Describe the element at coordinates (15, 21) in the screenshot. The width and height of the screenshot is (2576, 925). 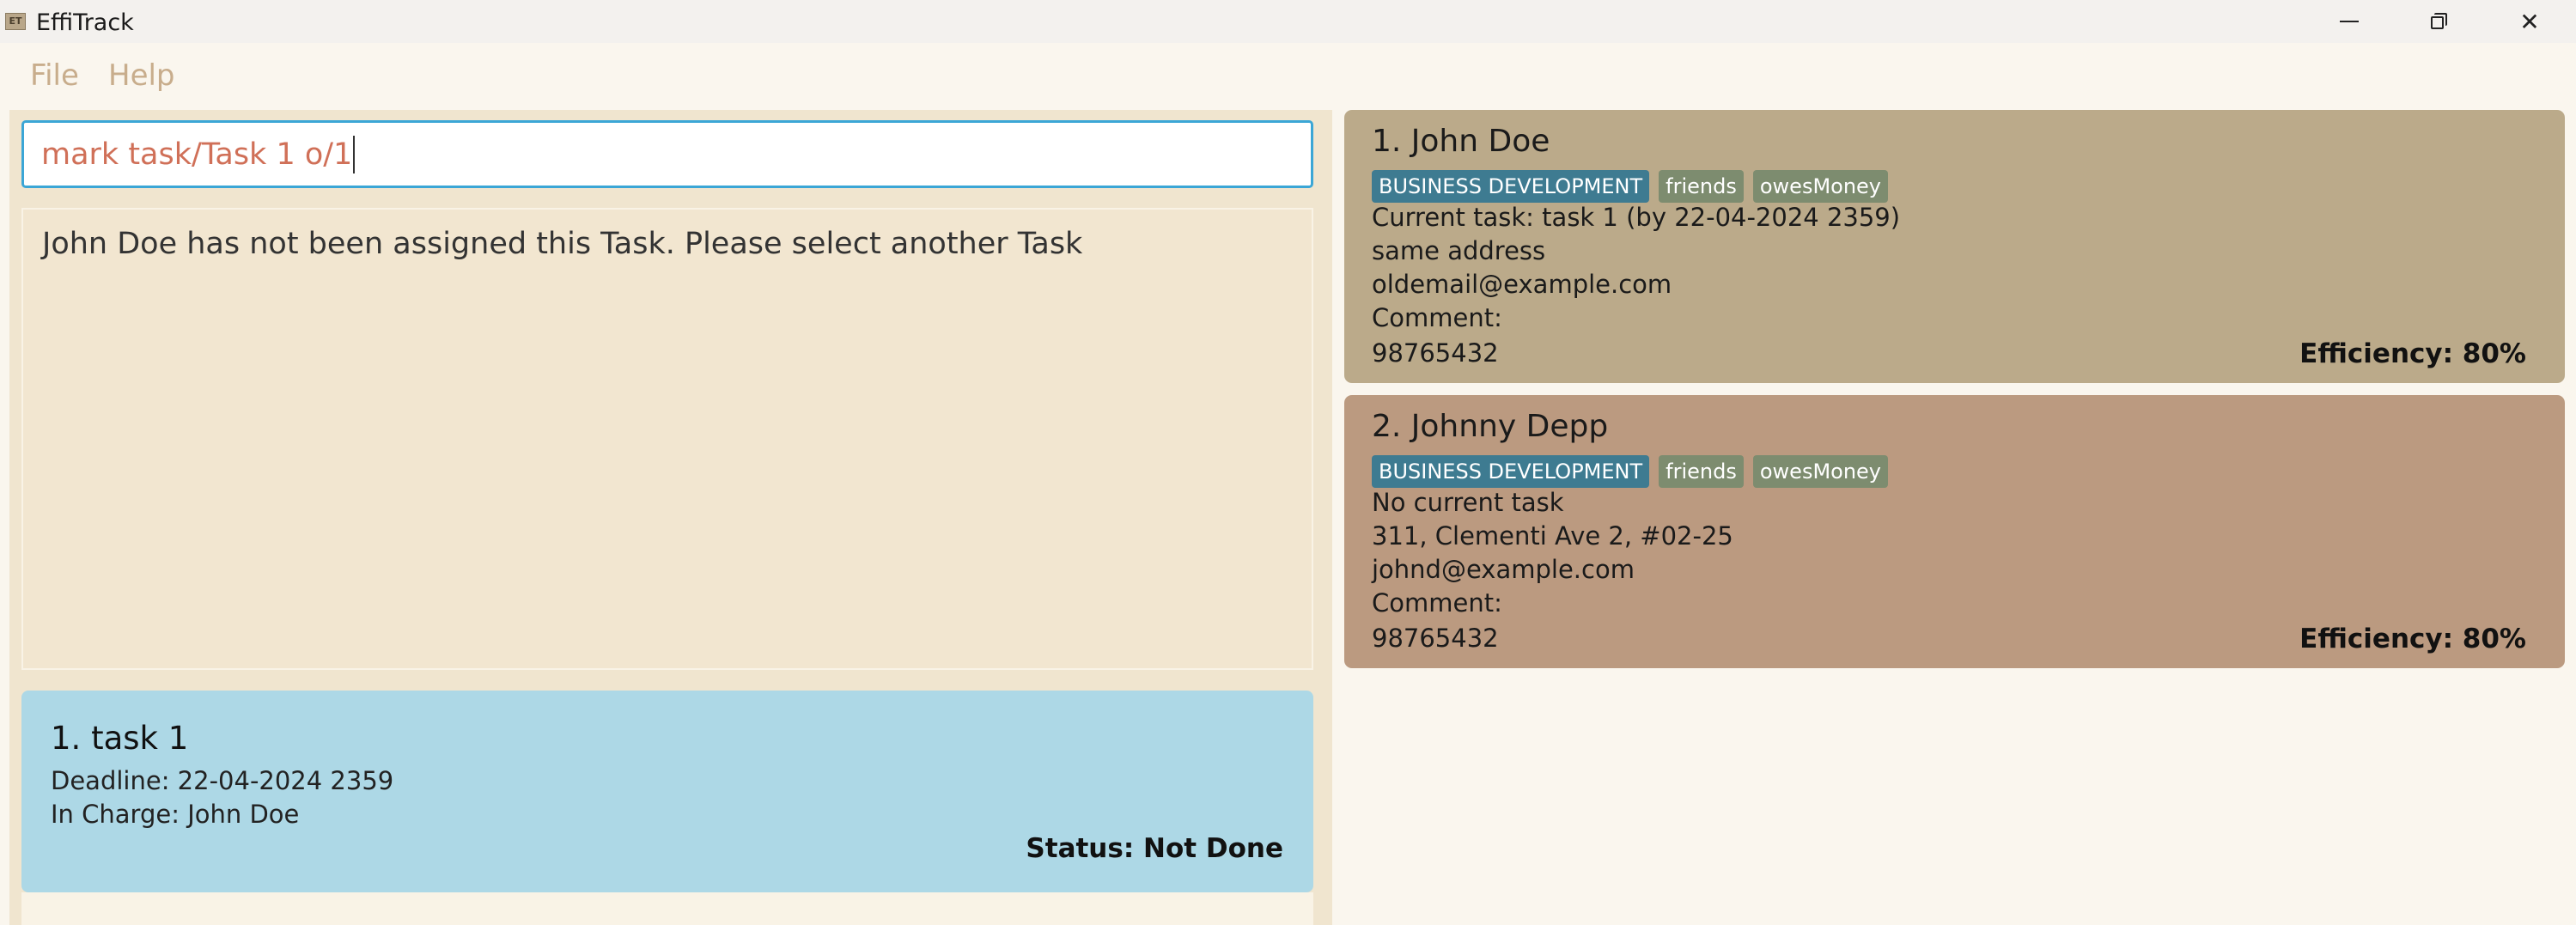
I see `app-icon: ET` at that location.